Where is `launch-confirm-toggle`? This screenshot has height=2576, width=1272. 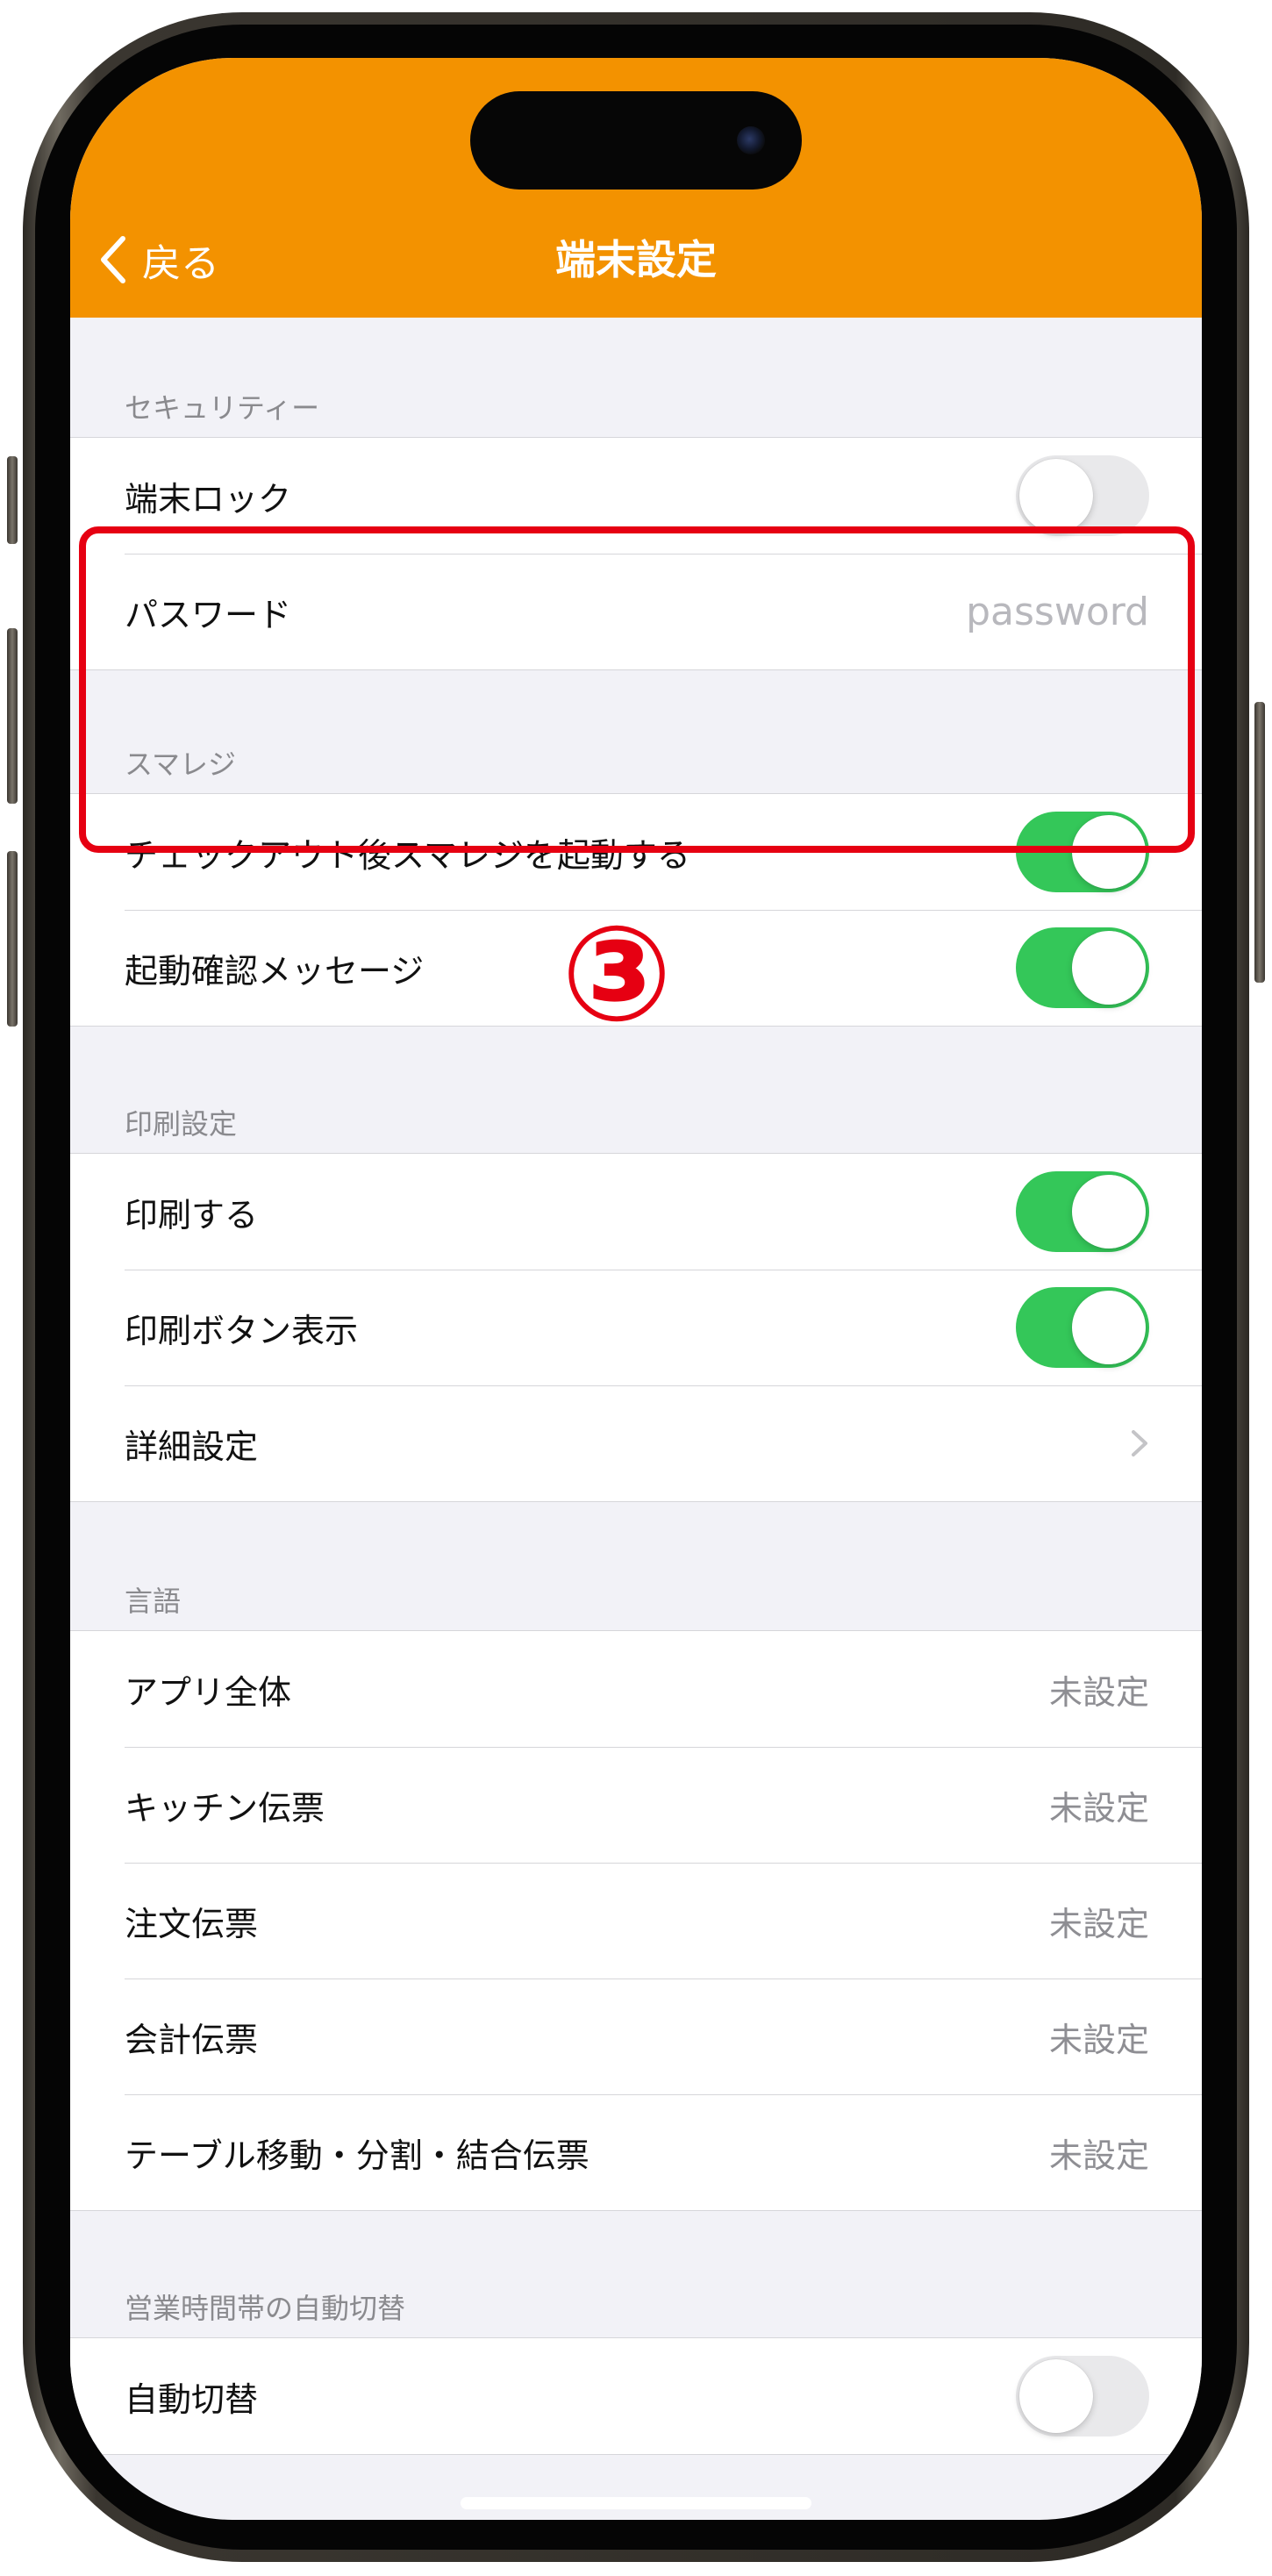 launch-confirm-toggle is located at coordinates (1082, 967).